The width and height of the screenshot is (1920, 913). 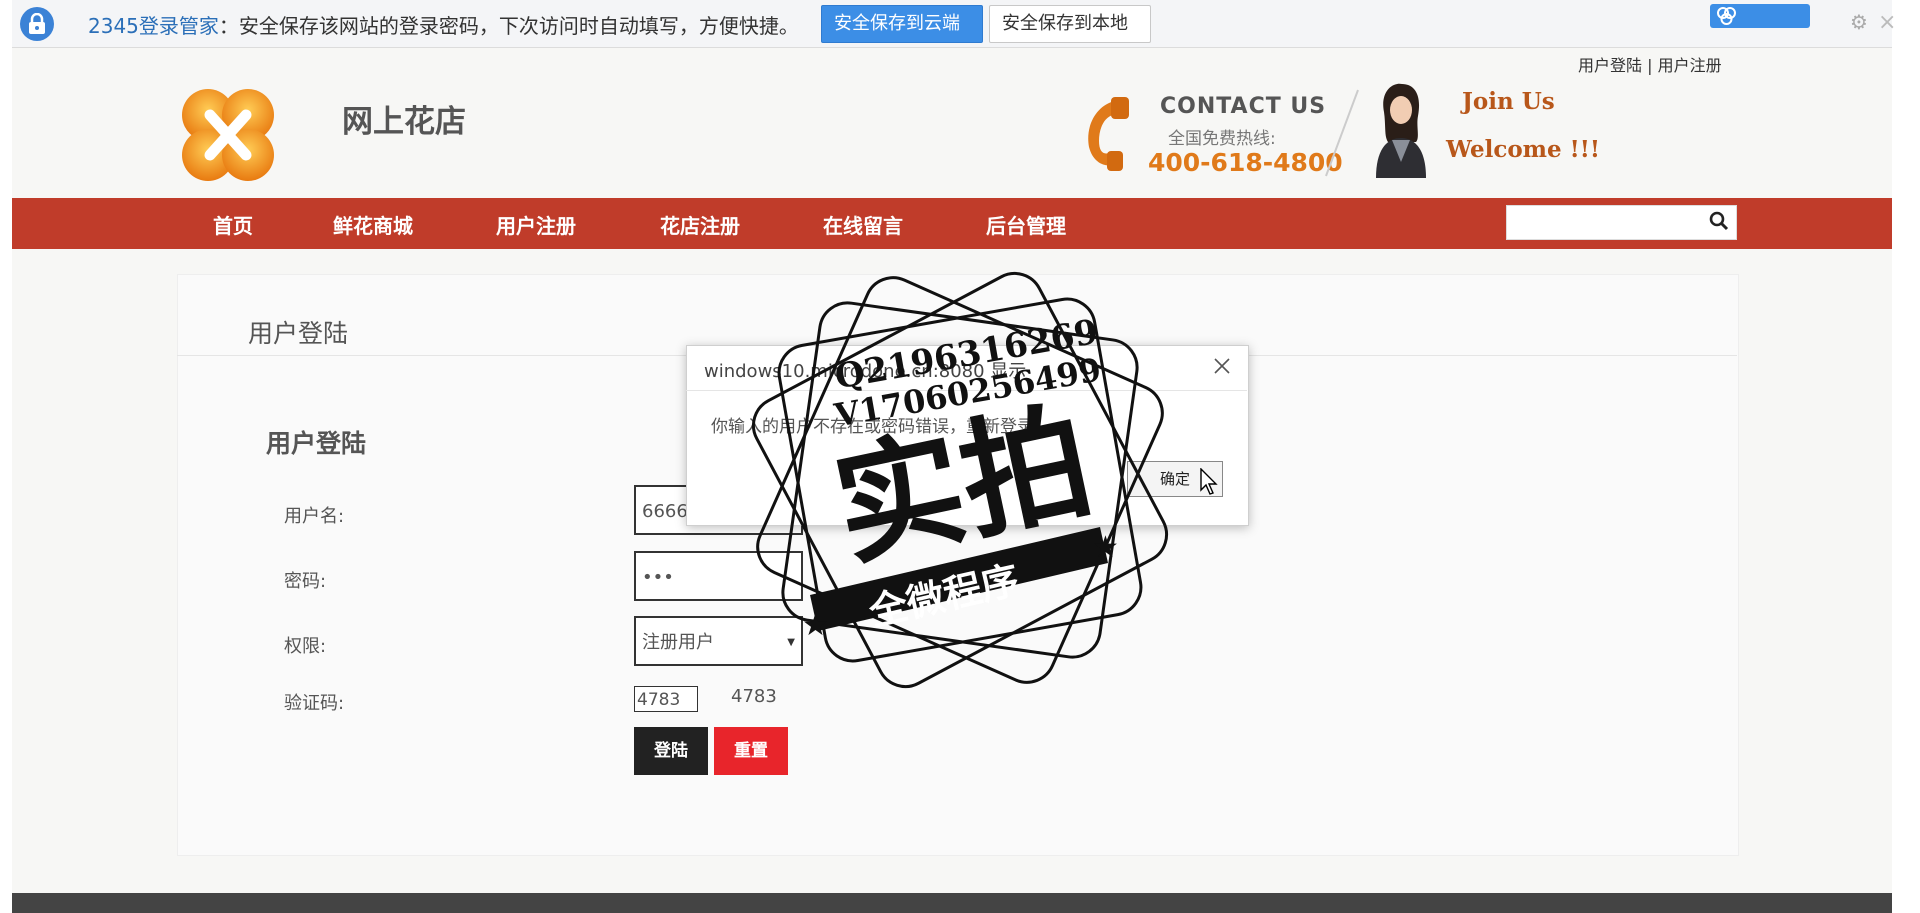 What do you see at coordinates (1209, 481) in the screenshot?
I see `mouse-cursor-icon` at bounding box center [1209, 481].